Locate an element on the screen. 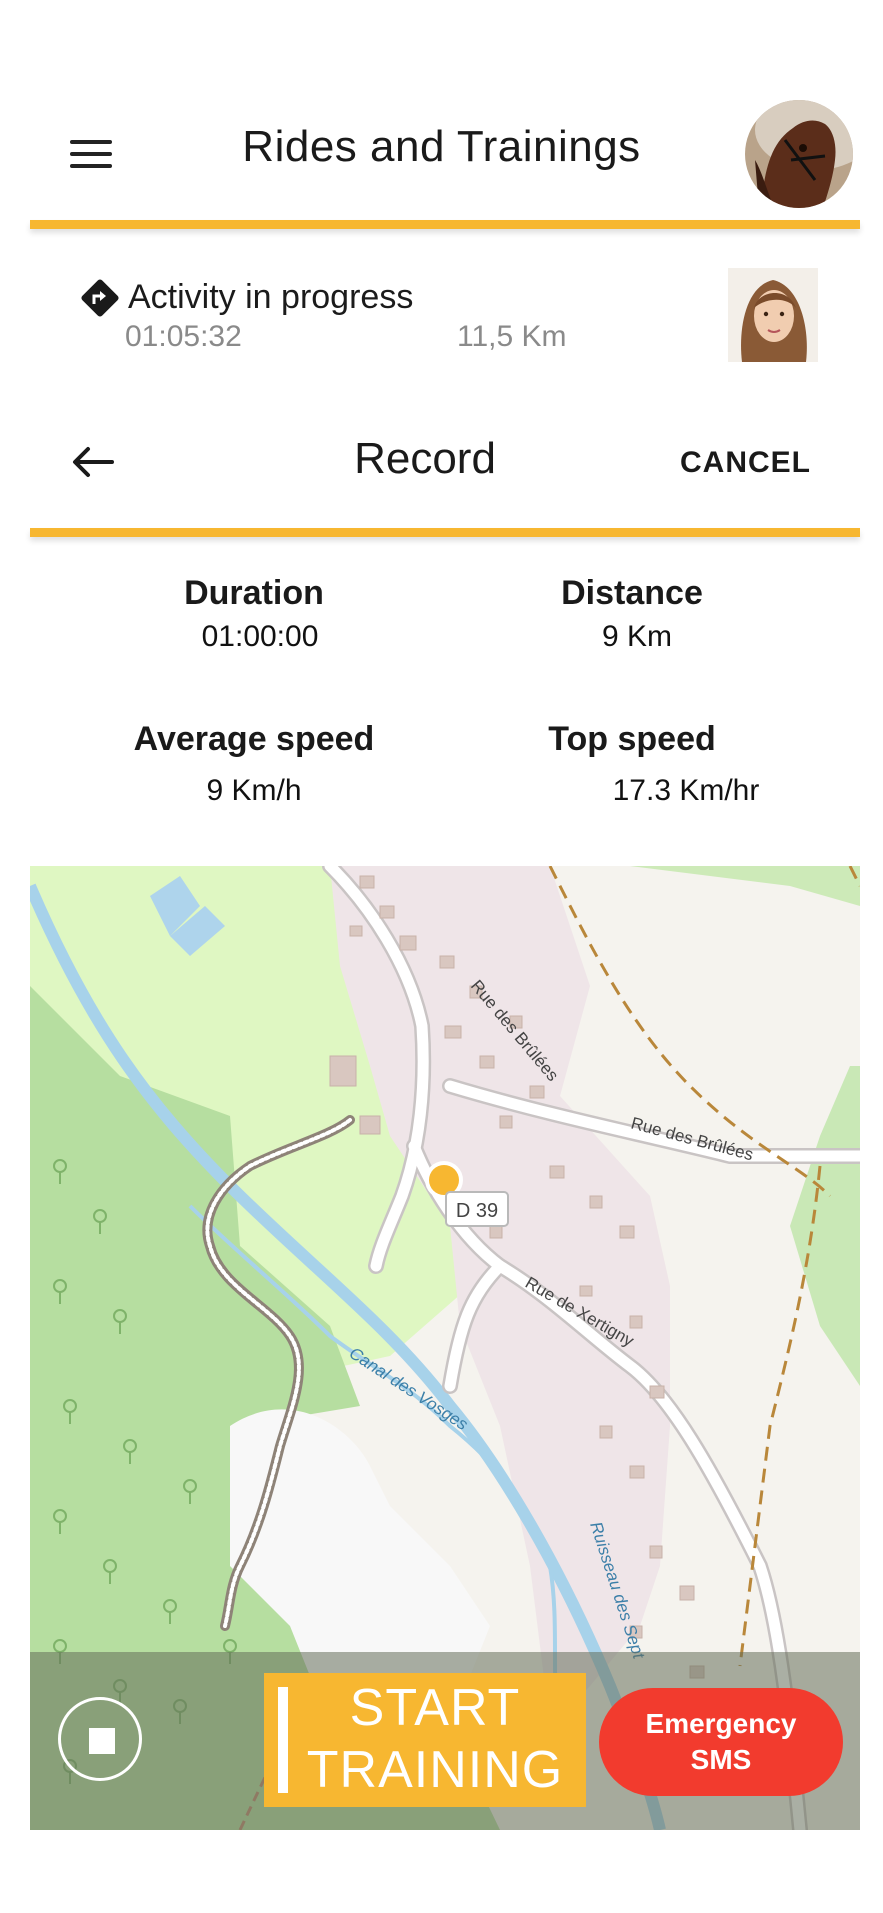  header-divider is located at coordinates (445, 224).